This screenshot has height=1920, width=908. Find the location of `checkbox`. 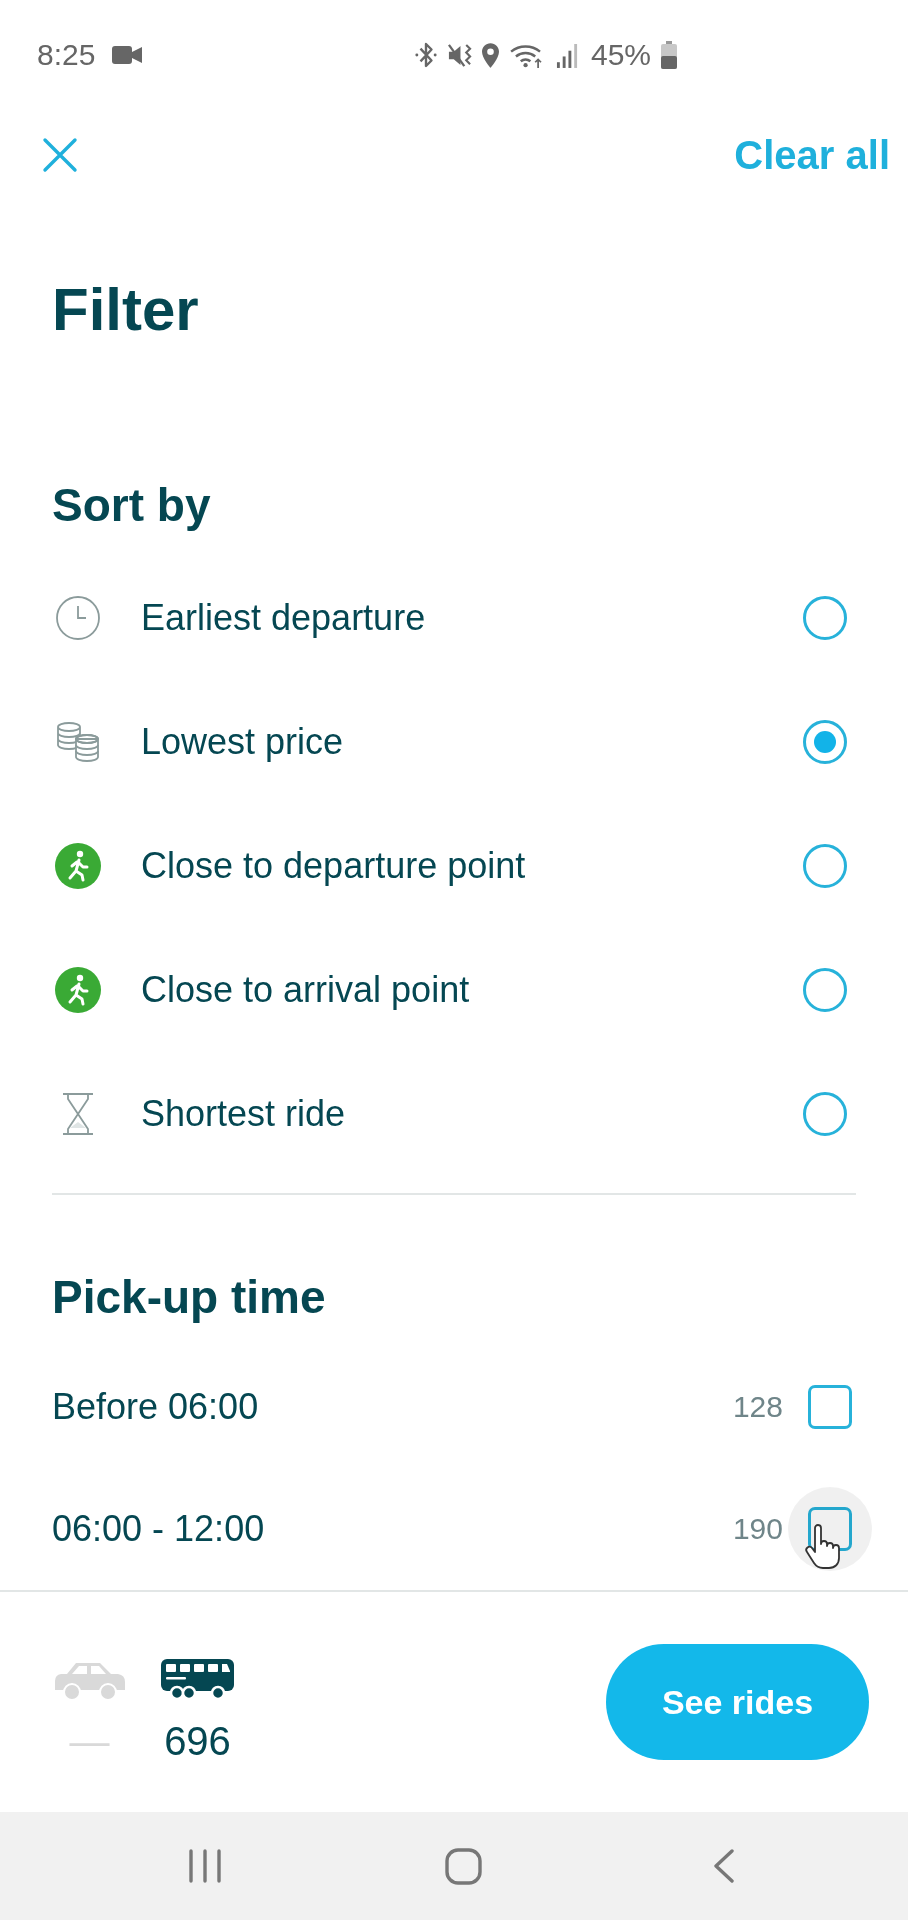

checkbox is located at coordinates (830, 1407).